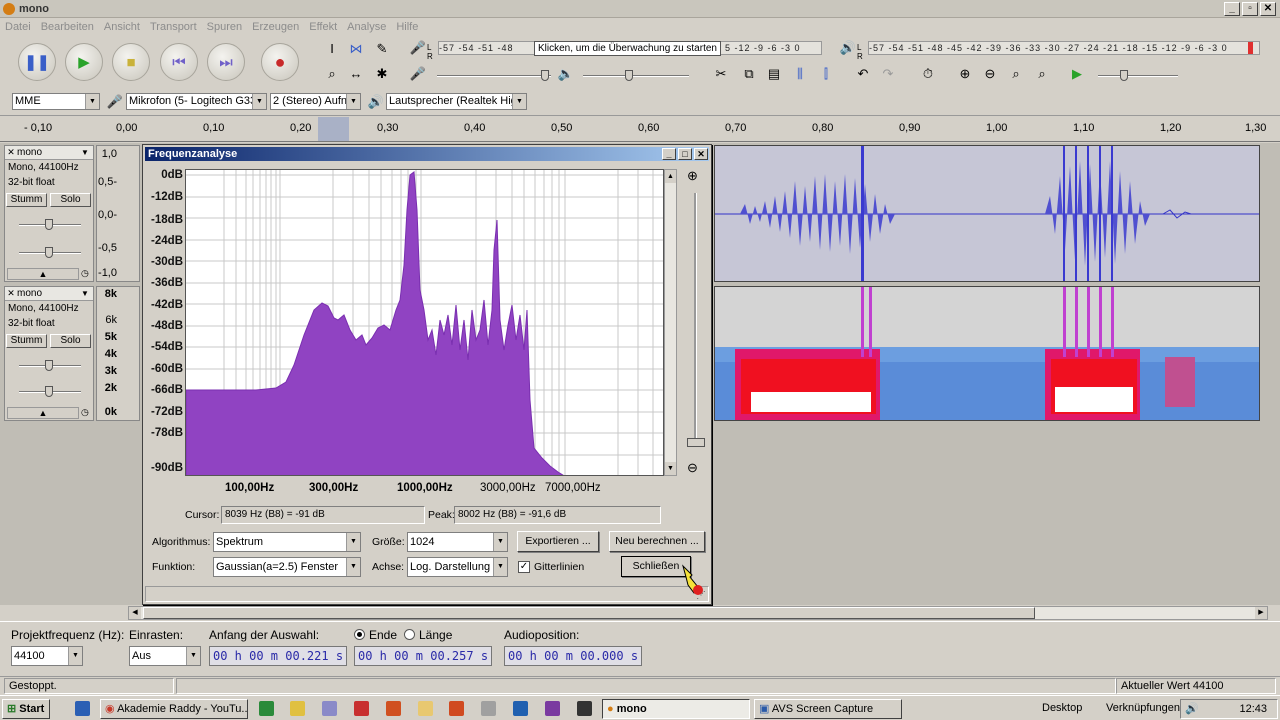  I want to click on project-rate-select: 44100 ▼, so click(47, 656).